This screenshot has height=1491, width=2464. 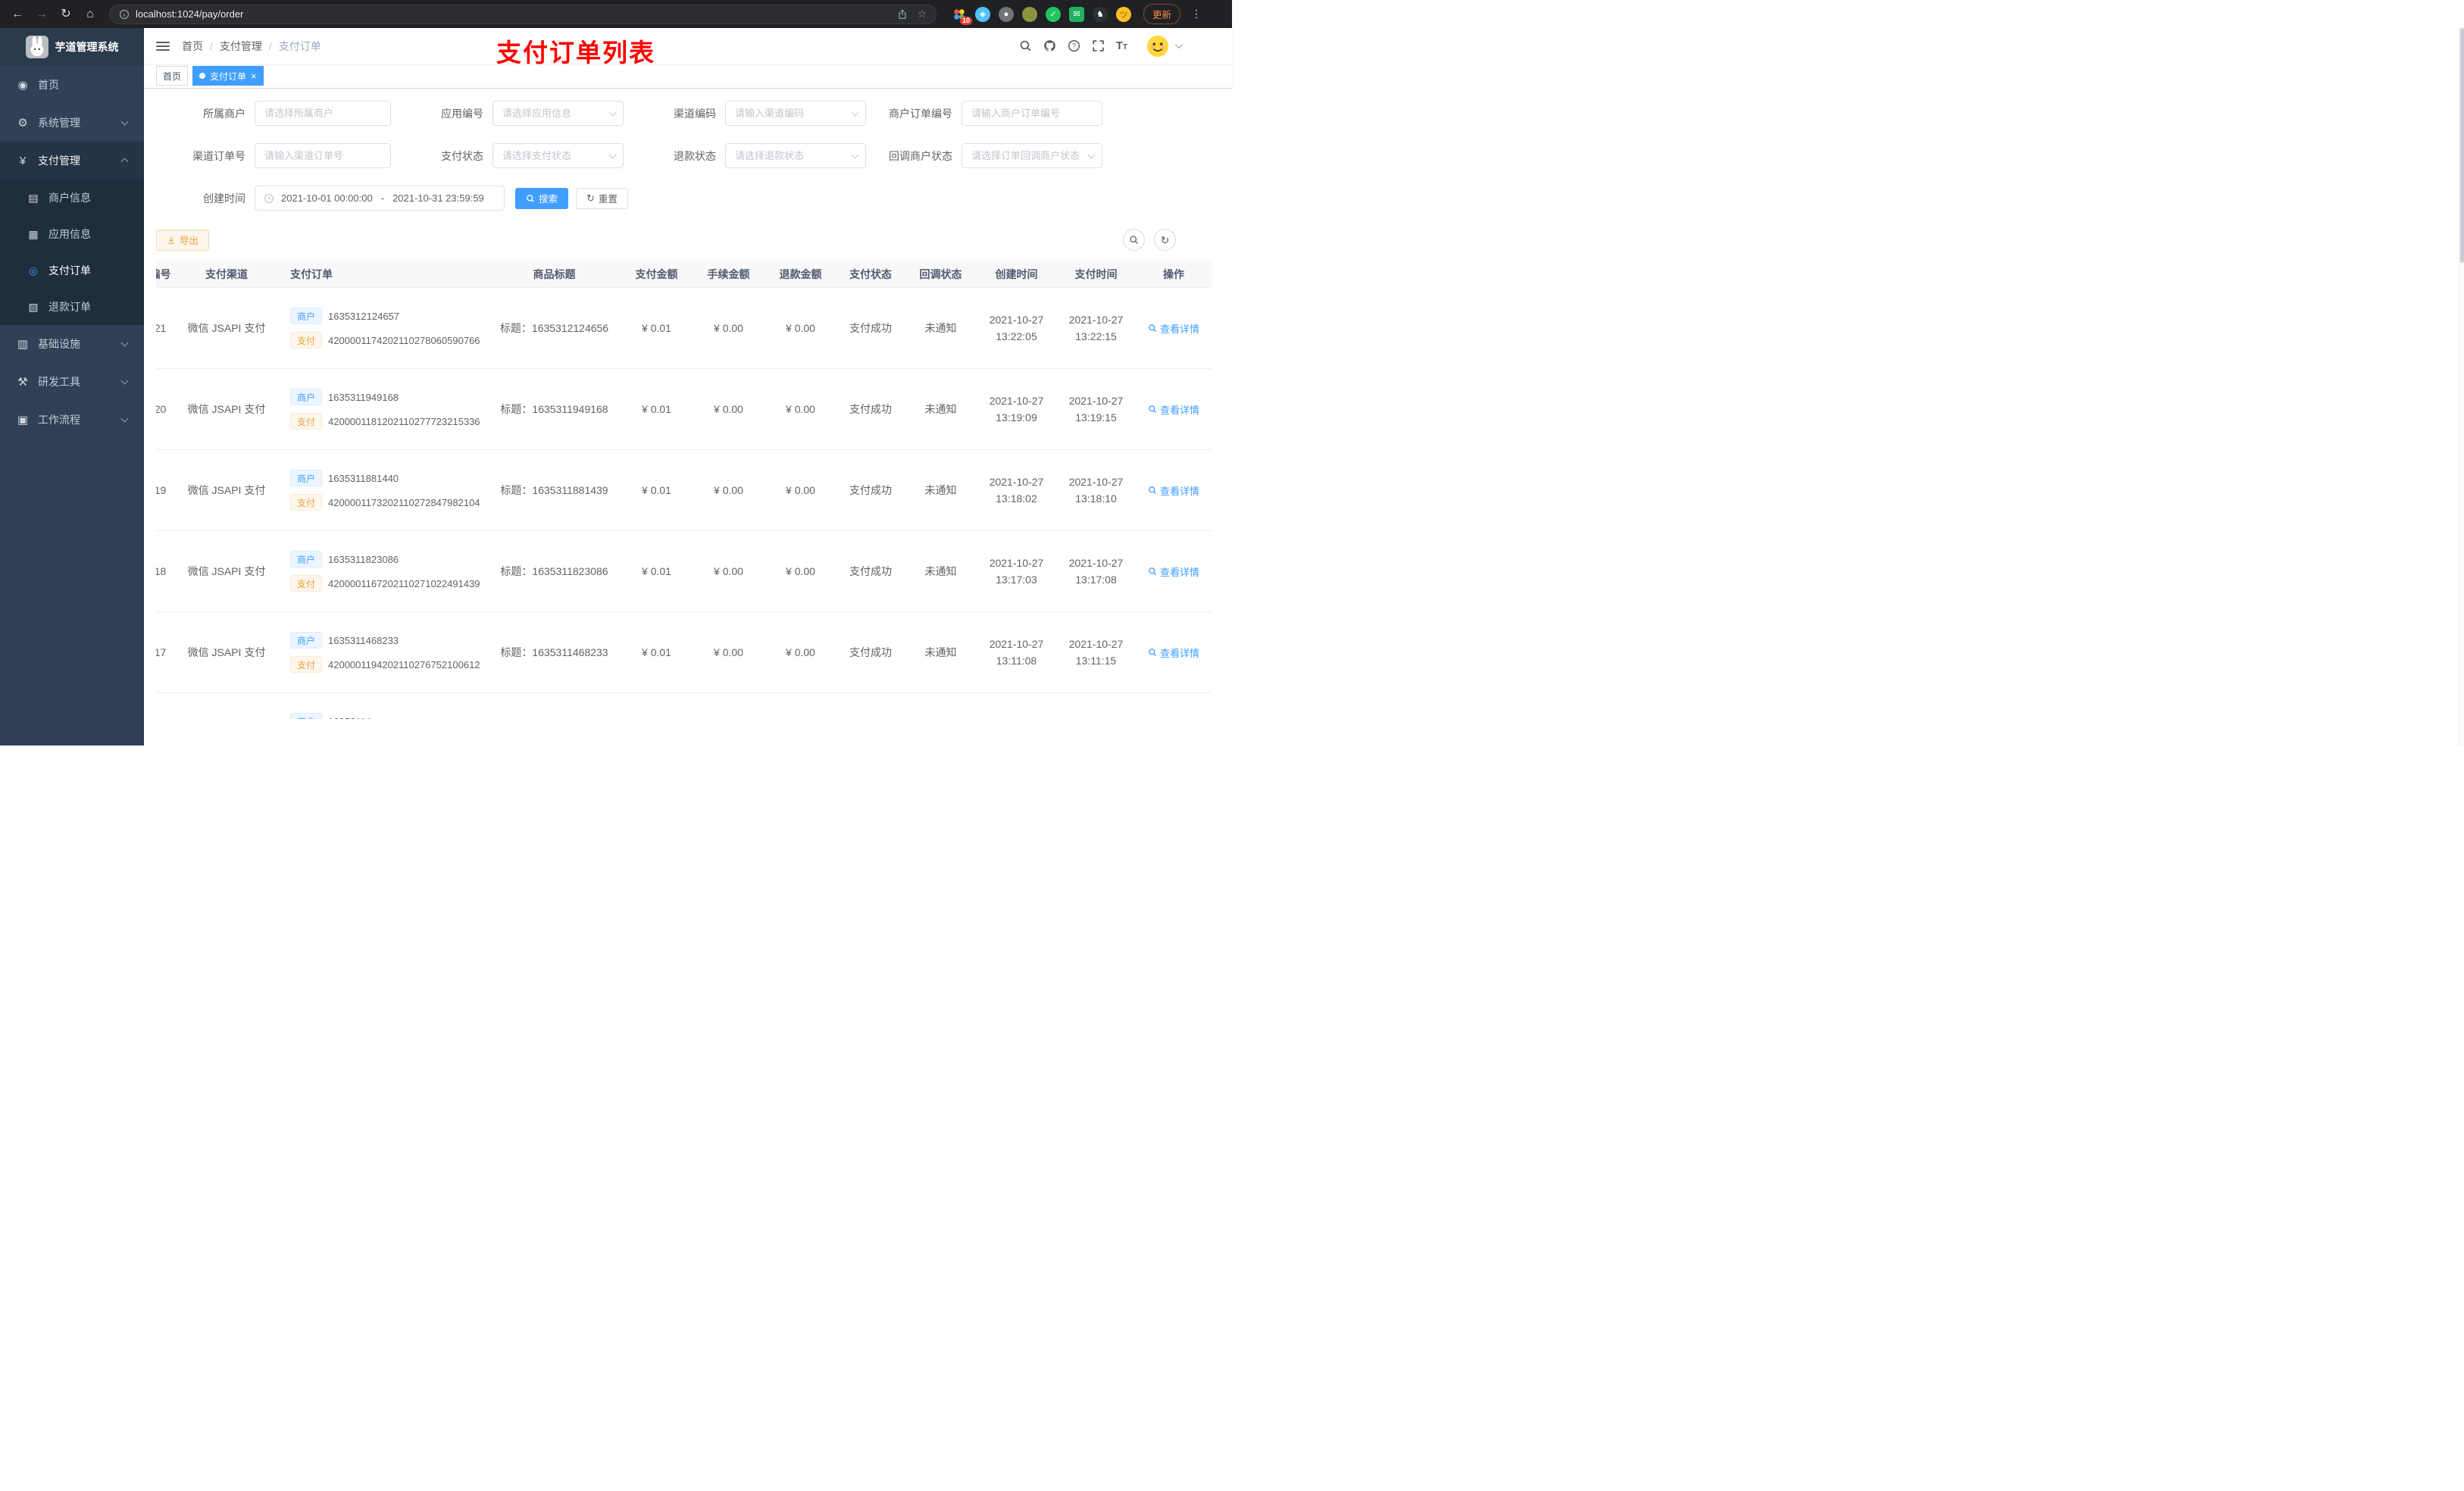 I want to click on sidebar-item-workflow: ▣ 工作流程, so click(x=72, y=420).